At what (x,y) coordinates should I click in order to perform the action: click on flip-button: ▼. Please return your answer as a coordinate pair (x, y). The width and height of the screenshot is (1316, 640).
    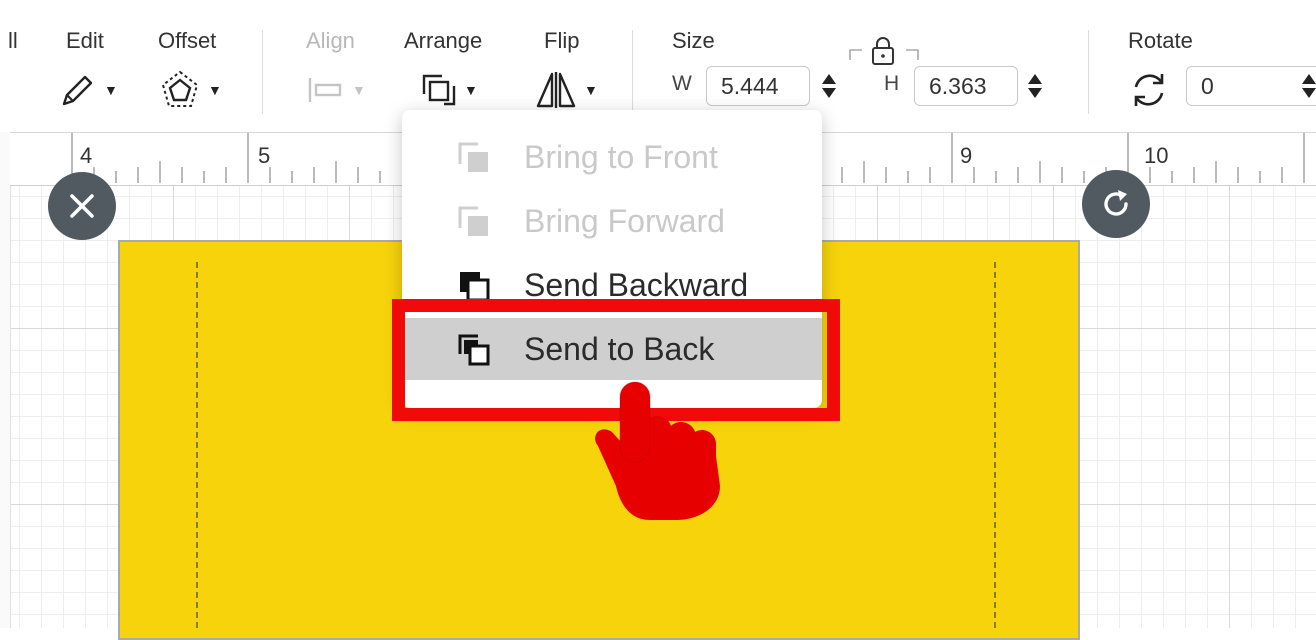
    Looking at the image, I should click on (566, 90).